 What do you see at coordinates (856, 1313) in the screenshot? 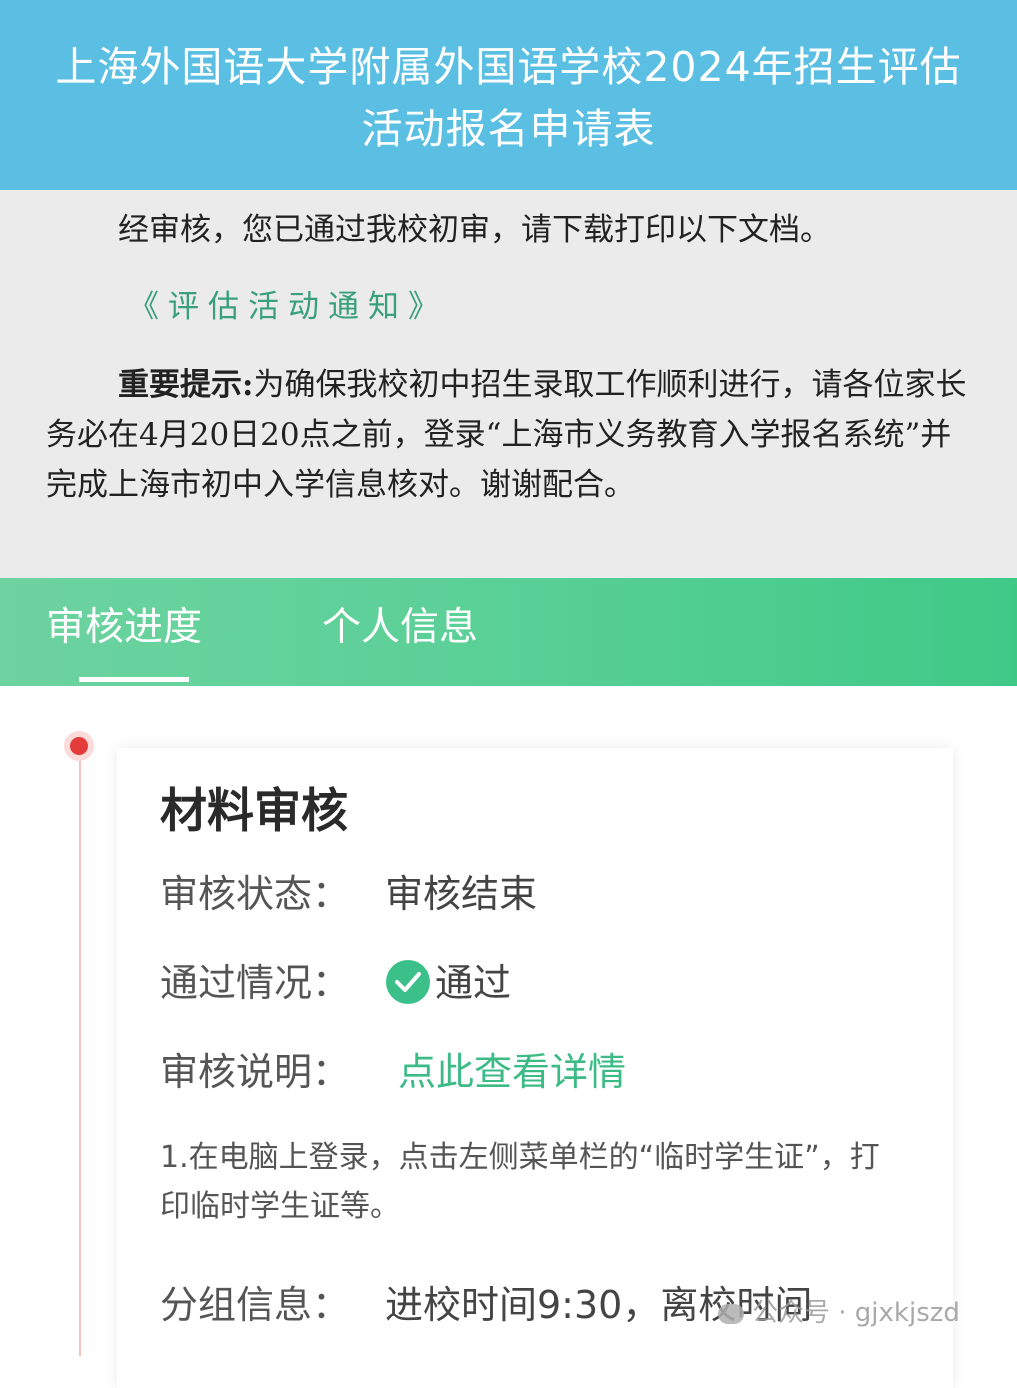
I see `watermark-text: 公众号 · gjxkjszd` at bounding box center [856, 1313].